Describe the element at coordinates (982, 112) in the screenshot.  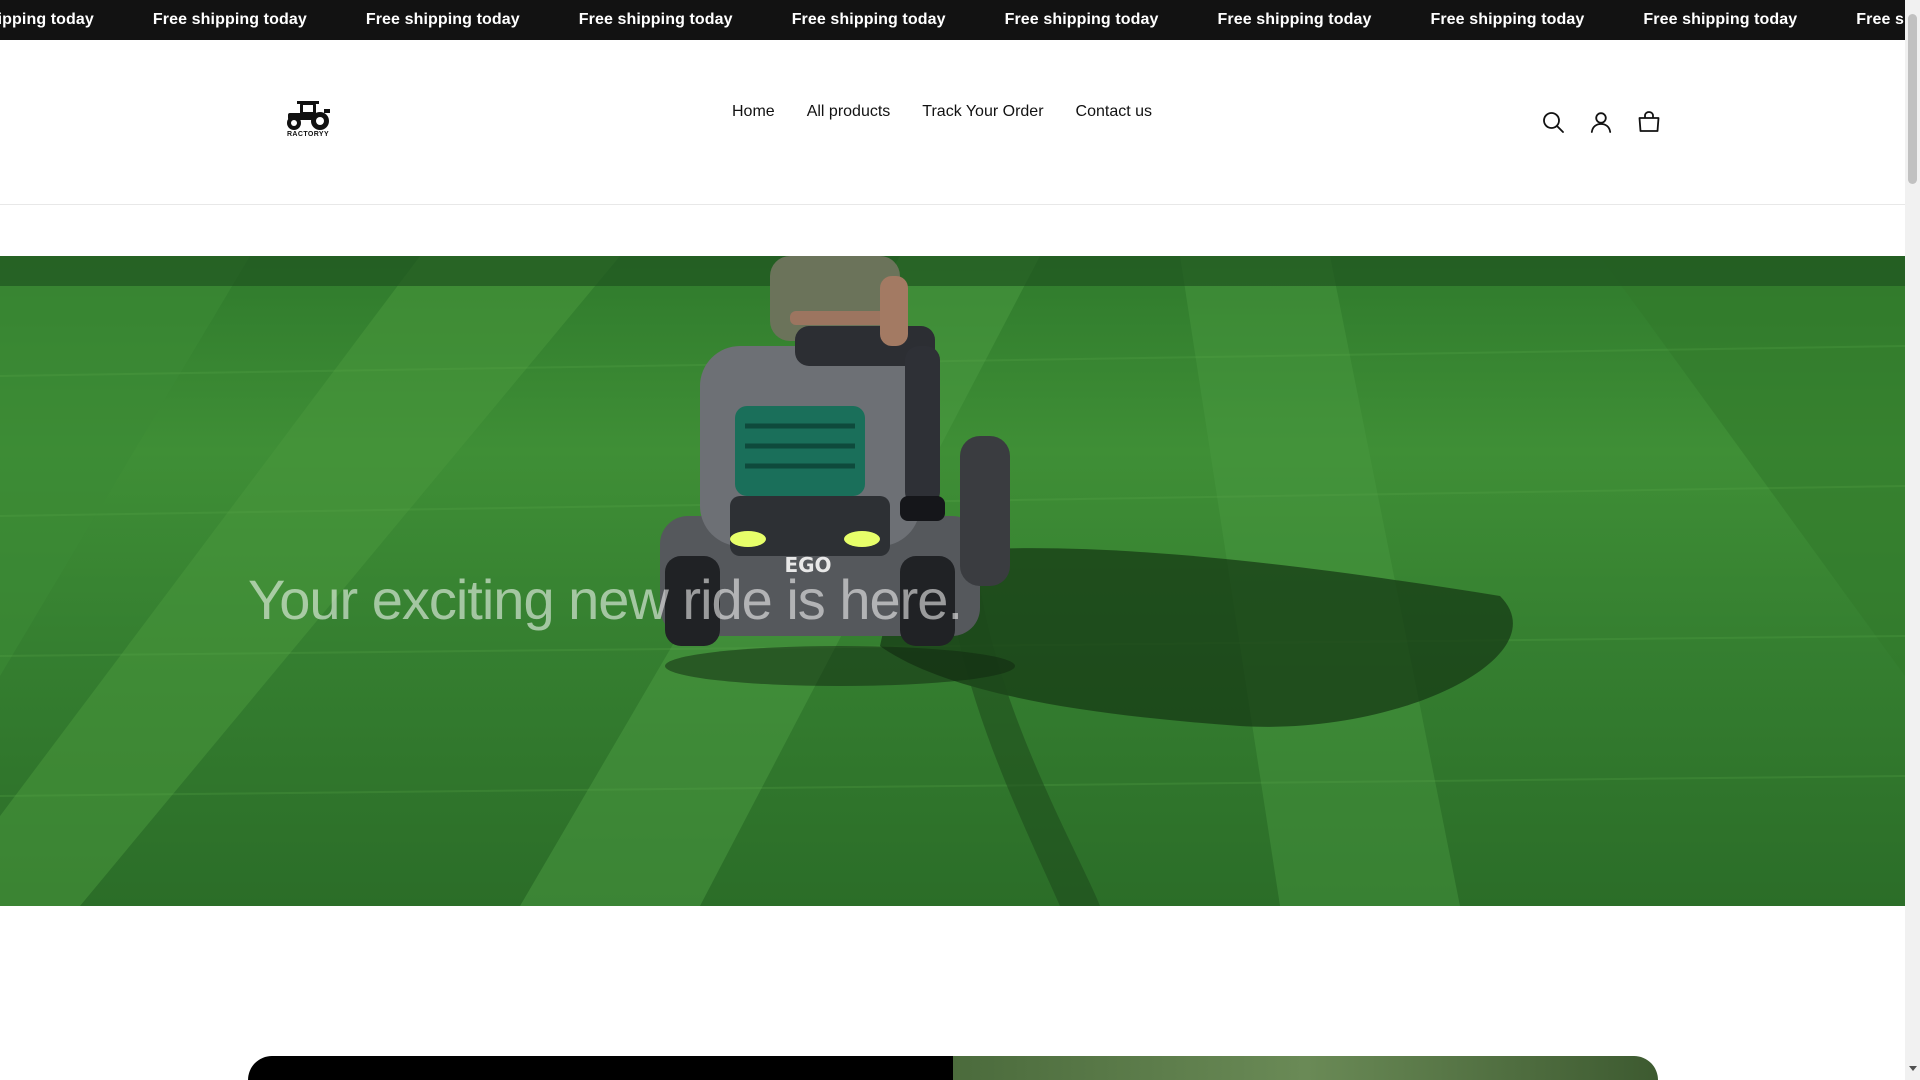
I see `nav-track-order: Track Your Order` at that location.